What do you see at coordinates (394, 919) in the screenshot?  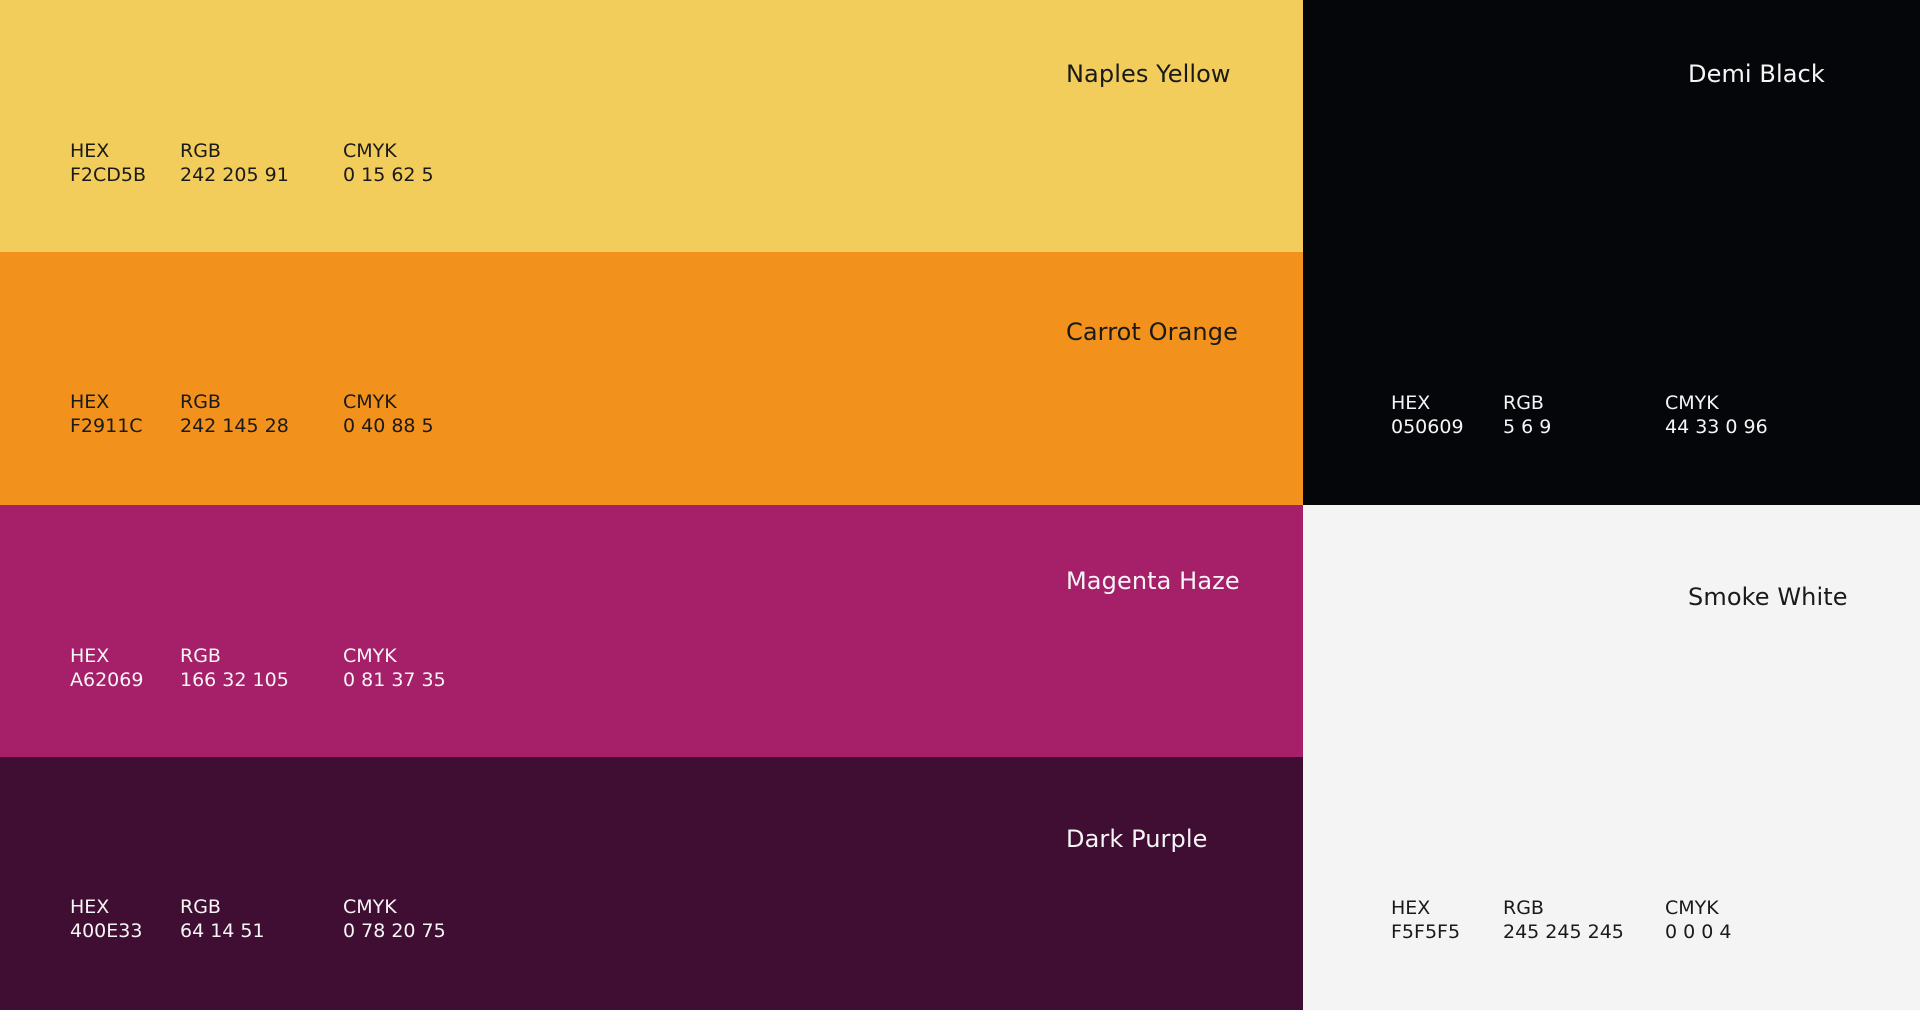 I see `cmyk-spec: CMYK 0 78 20 75` at bounding box center [394, 919].